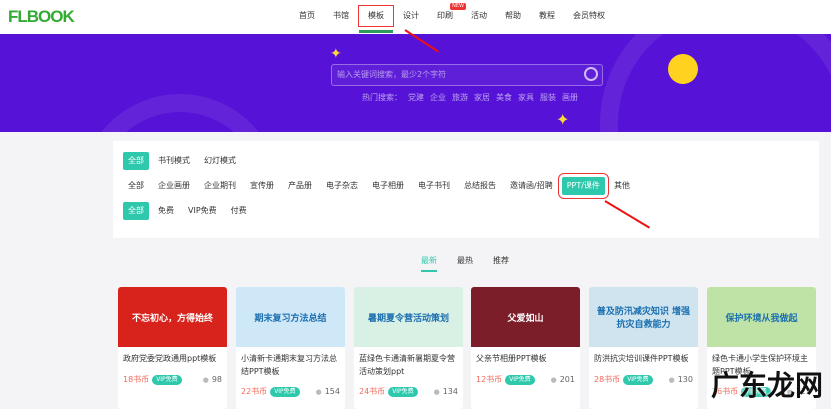 Image resolution: width=831 pixels, height=409 pixels. What do you see at coordinates (262, 186) in the screenshot?
I see `filter-category: 宣传册` at bounding box center [262, 186].